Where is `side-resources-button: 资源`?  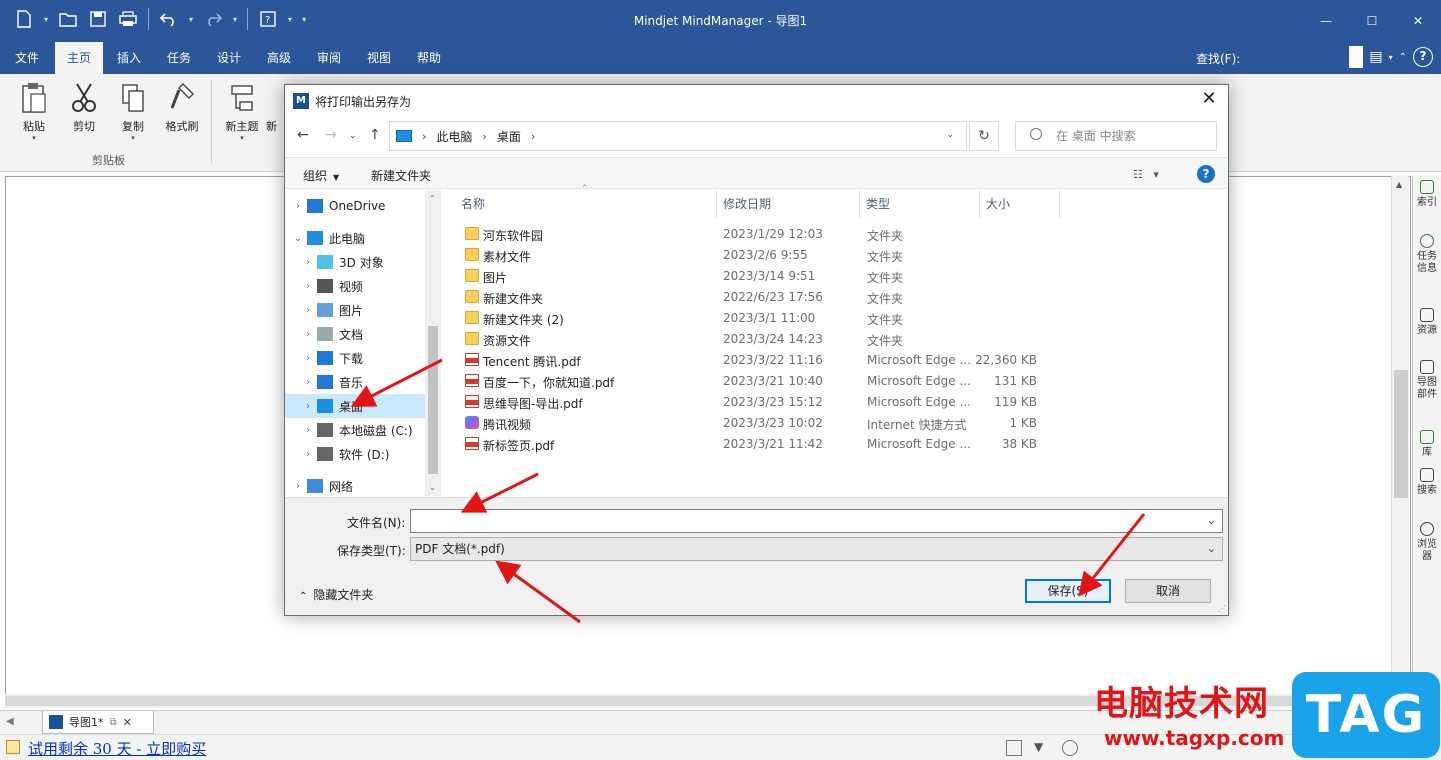 side-resources-button: 资源 is located at coordinates (1427, 322).